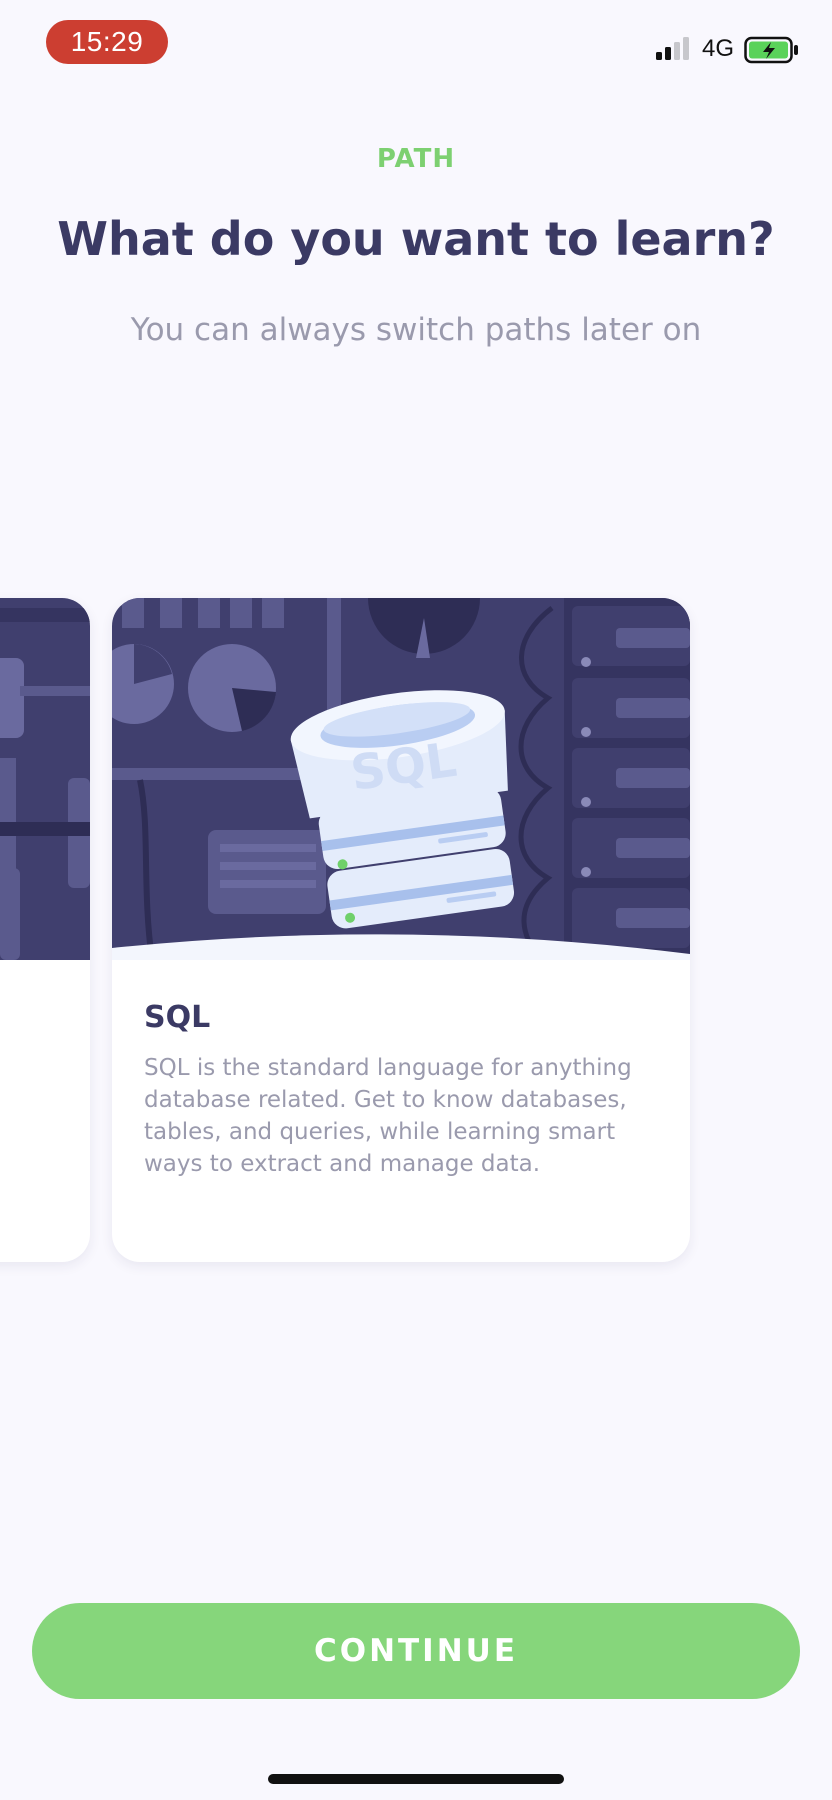 The height and width of the screenshot is (1800, 832). I want to click on continue-button: CONTINUE, so click(416, 1651).